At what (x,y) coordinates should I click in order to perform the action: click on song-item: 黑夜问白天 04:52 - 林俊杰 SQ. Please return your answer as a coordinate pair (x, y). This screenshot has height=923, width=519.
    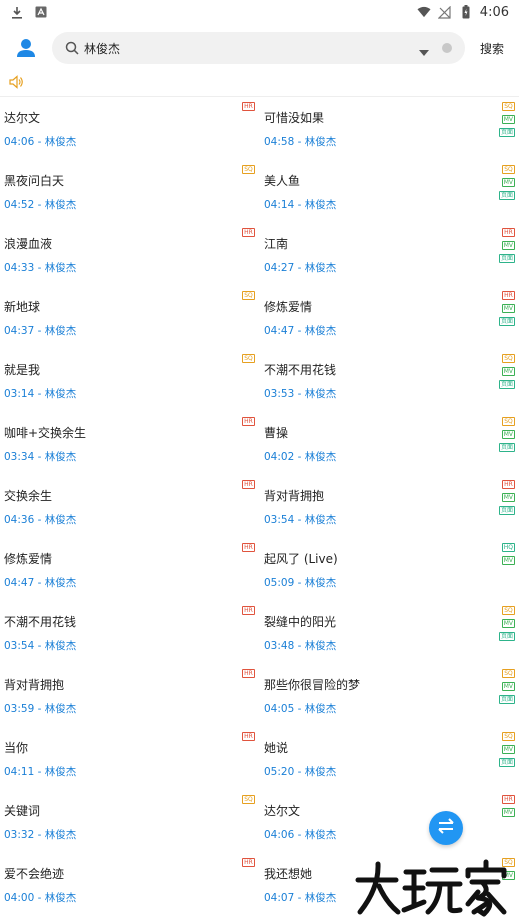
    Looking at the image, I should click on (129, 191).